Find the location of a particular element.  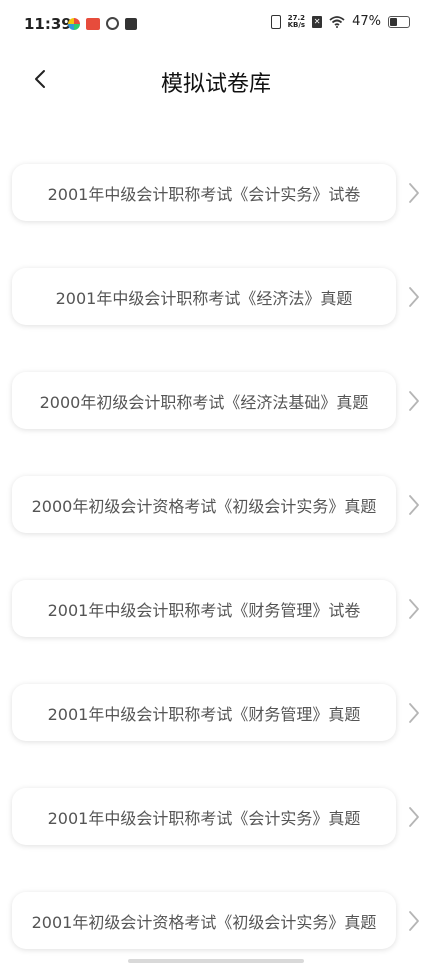

wifi-icon is located at coordinates (337, 21).